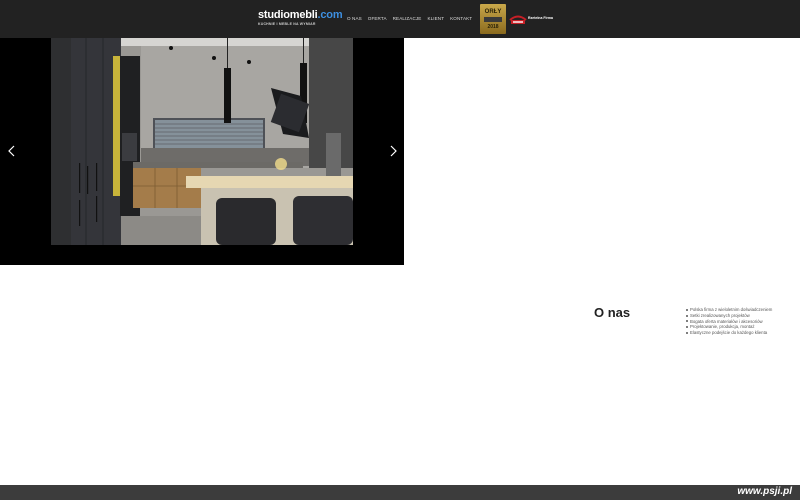  What do you see at coordinates (493, 12) in the screenshot?
I see `orly-badge-label: ORŁY` at bounding box center [493, 12].